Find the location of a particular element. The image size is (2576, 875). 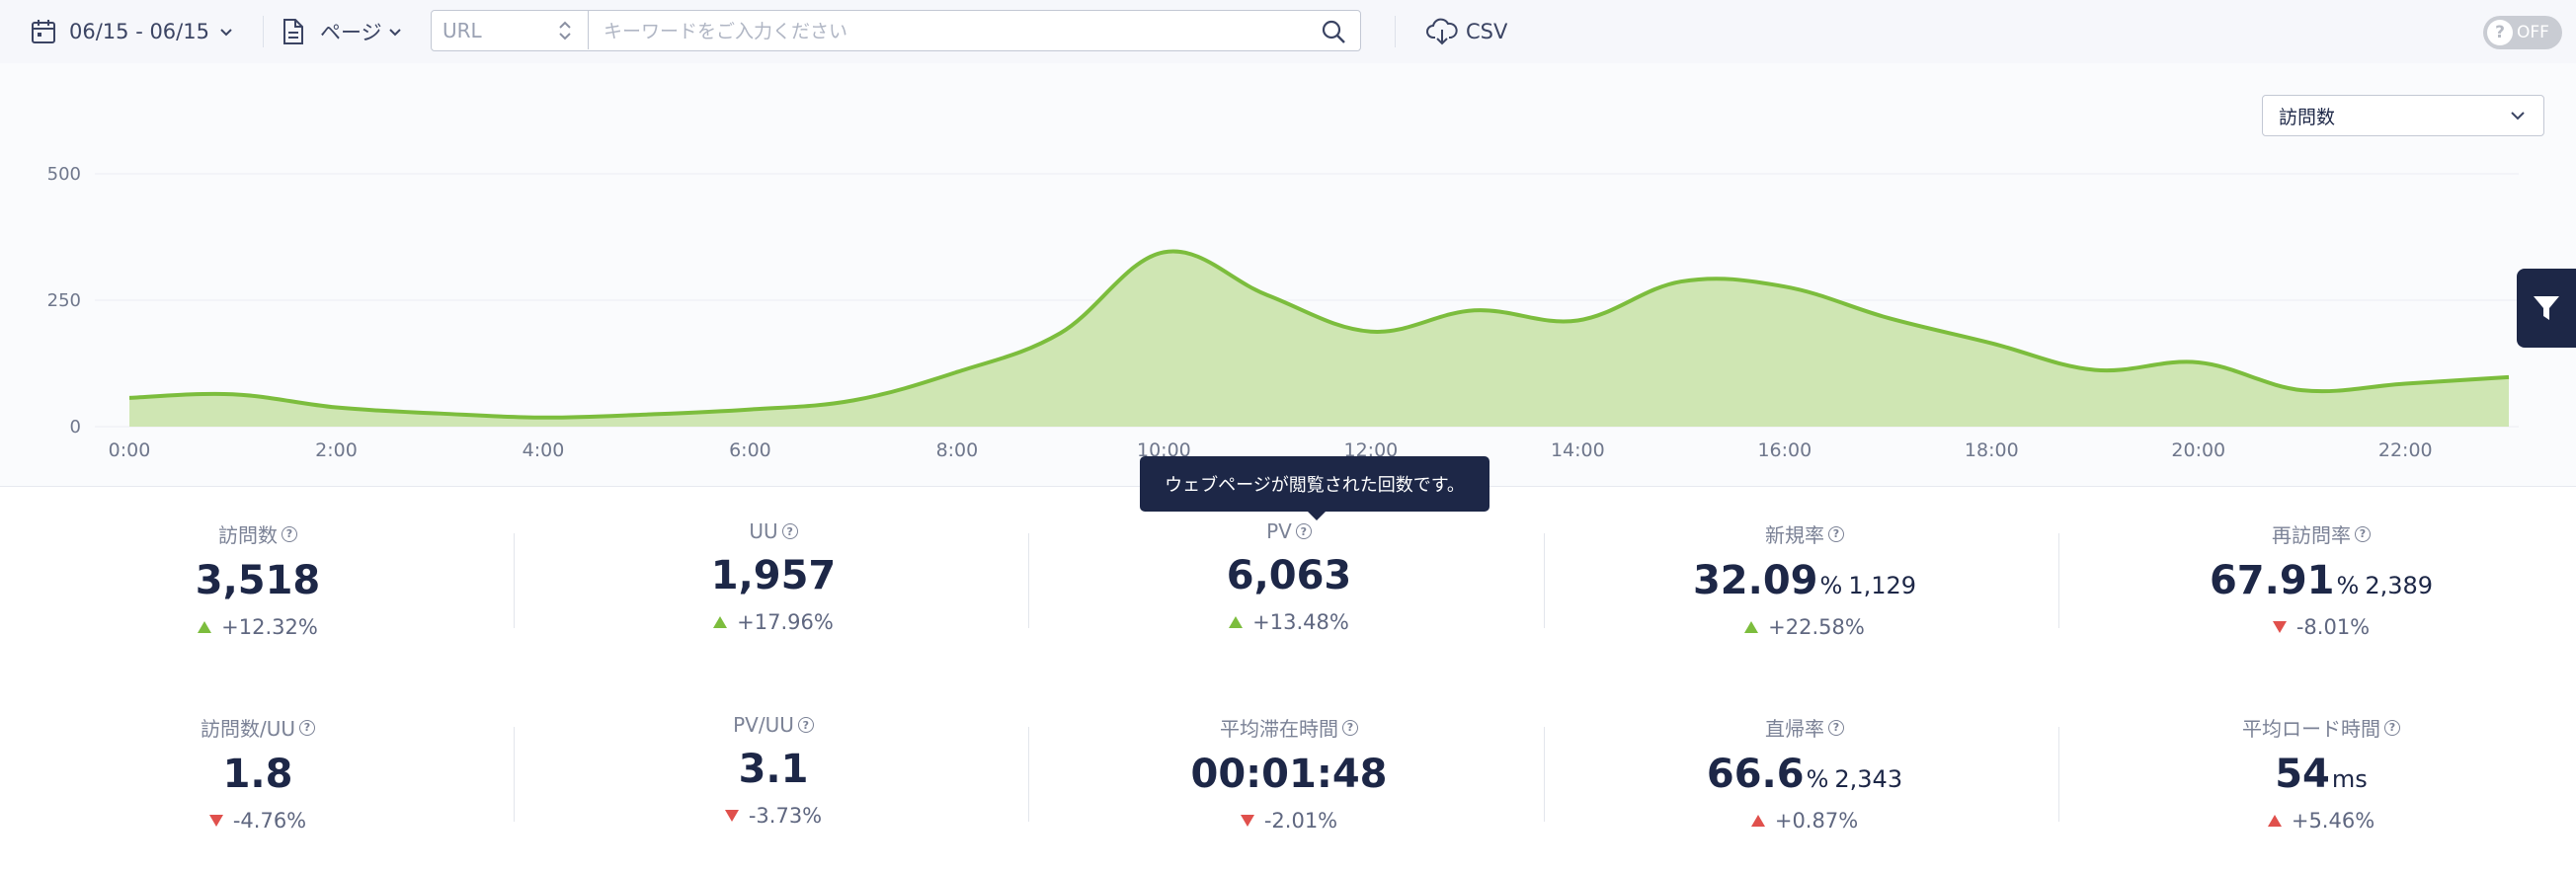

kpi-label: 平均ロード時間? is located at coordinates (2321, 727).